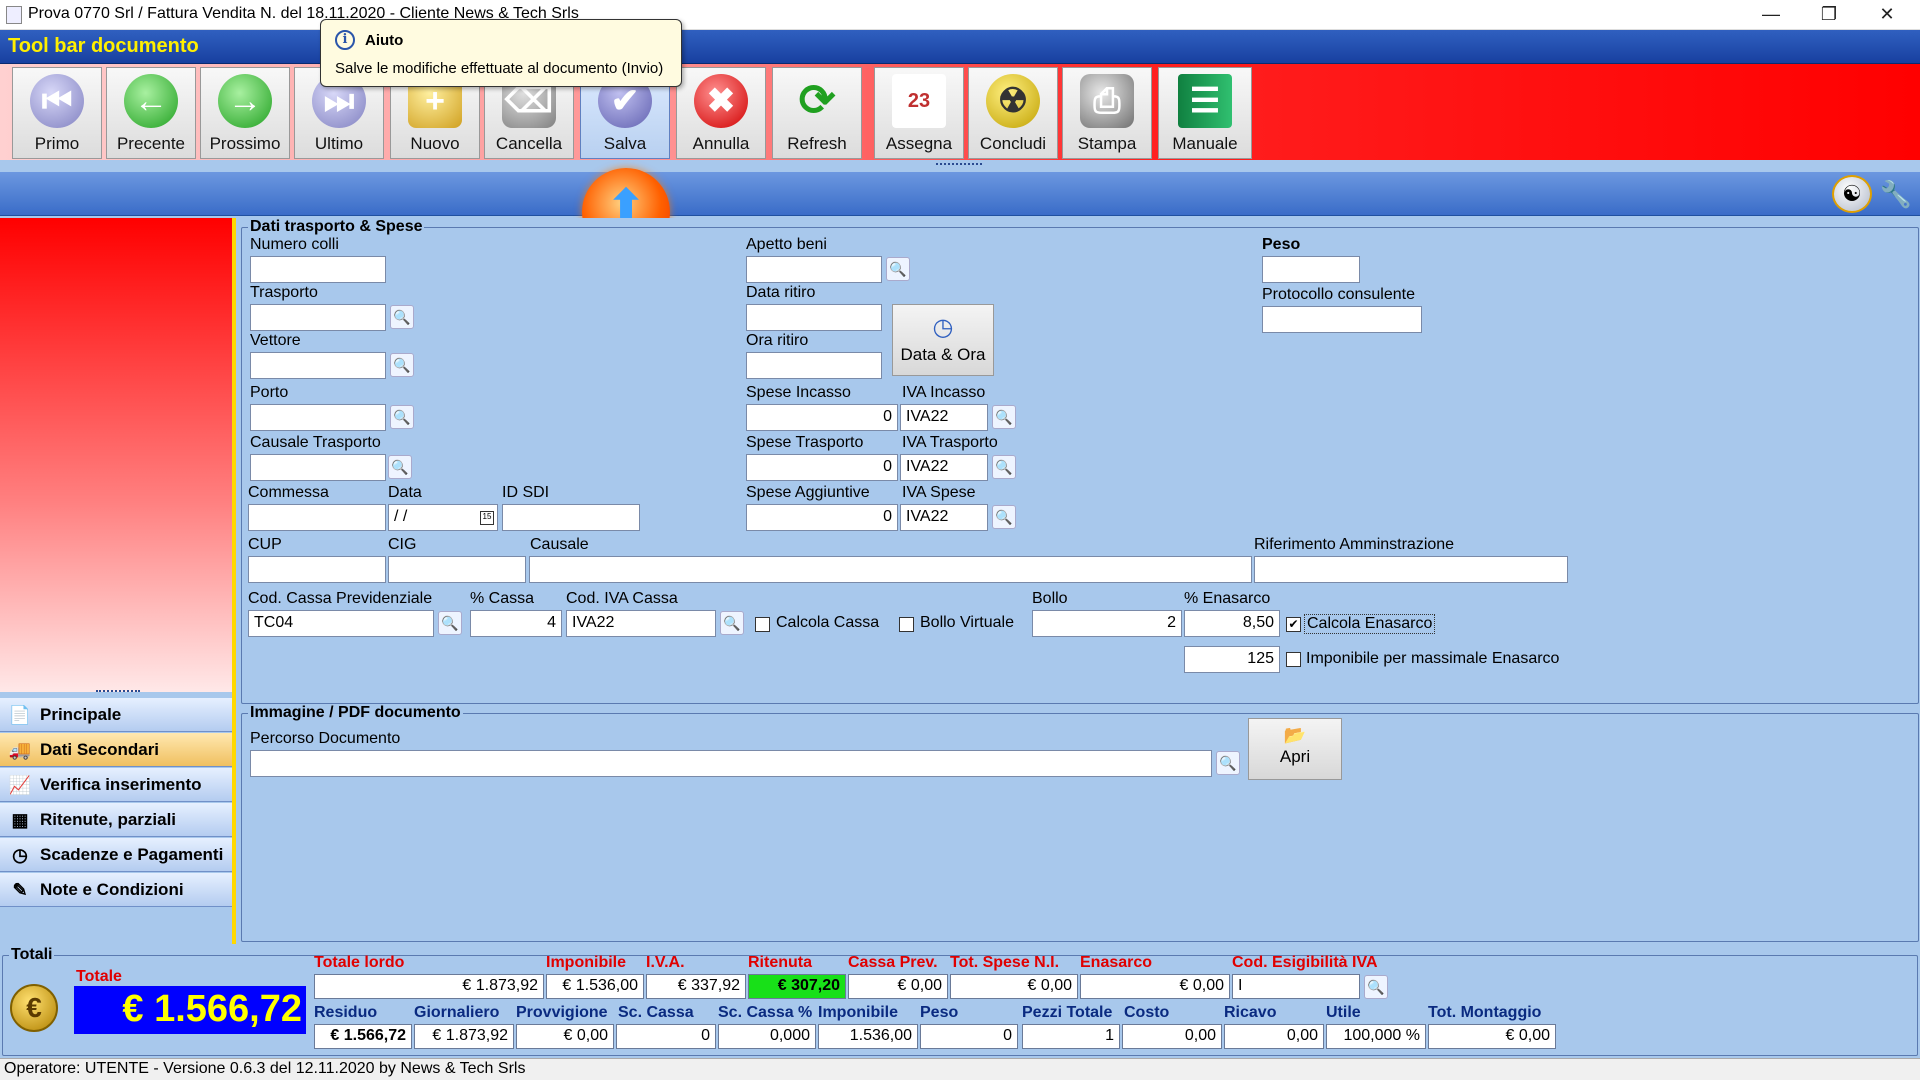 The height and width of the screenshot is (1080, 1920). Describe the element at coordinates (731, 763) in the screenshot. I see `percorso-input` at that location.